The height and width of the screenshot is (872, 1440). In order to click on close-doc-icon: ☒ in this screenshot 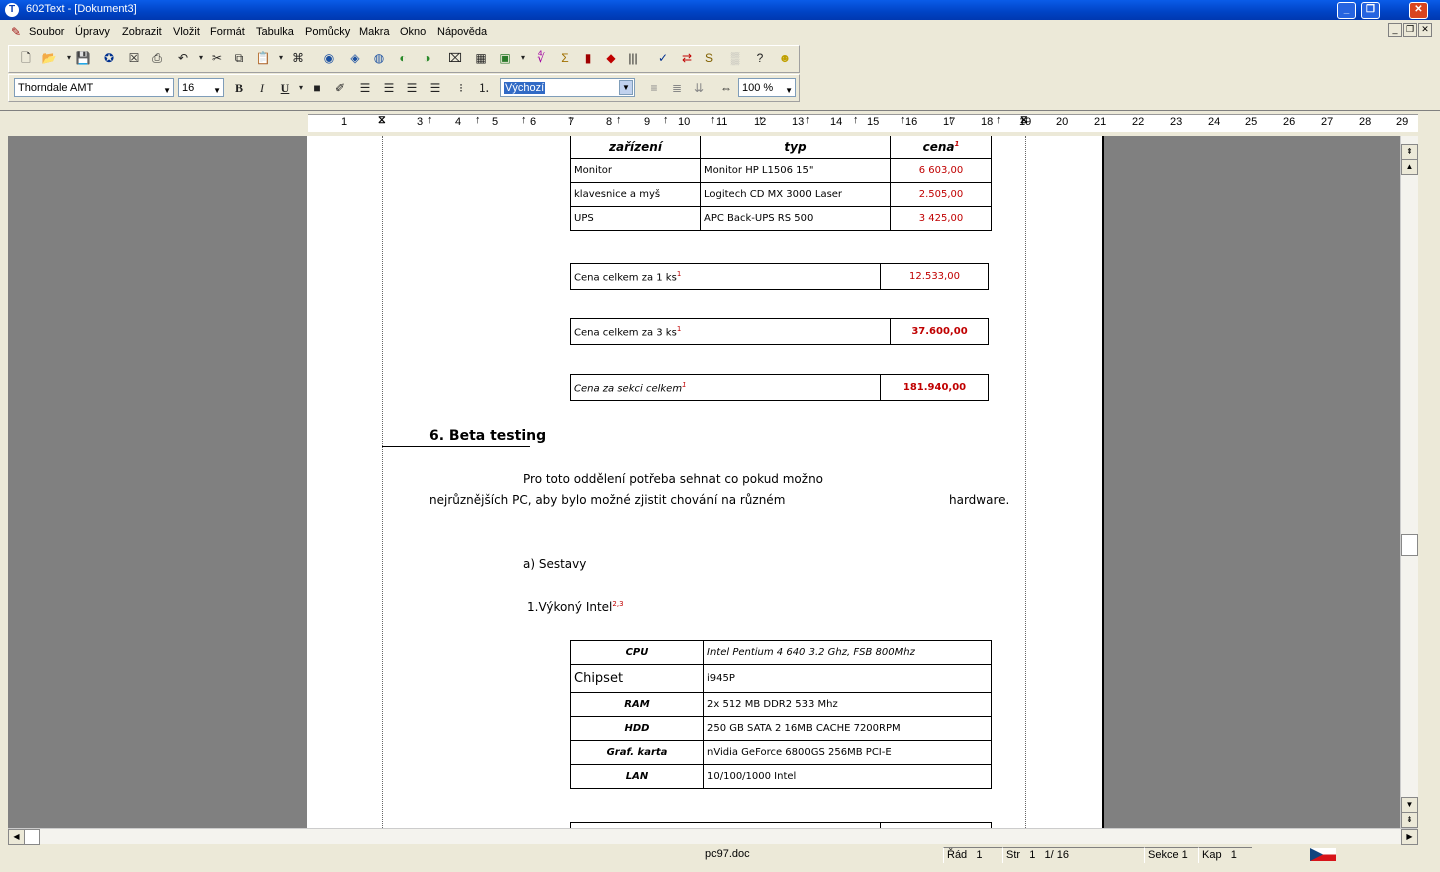, I will do `click(134, 58)`.